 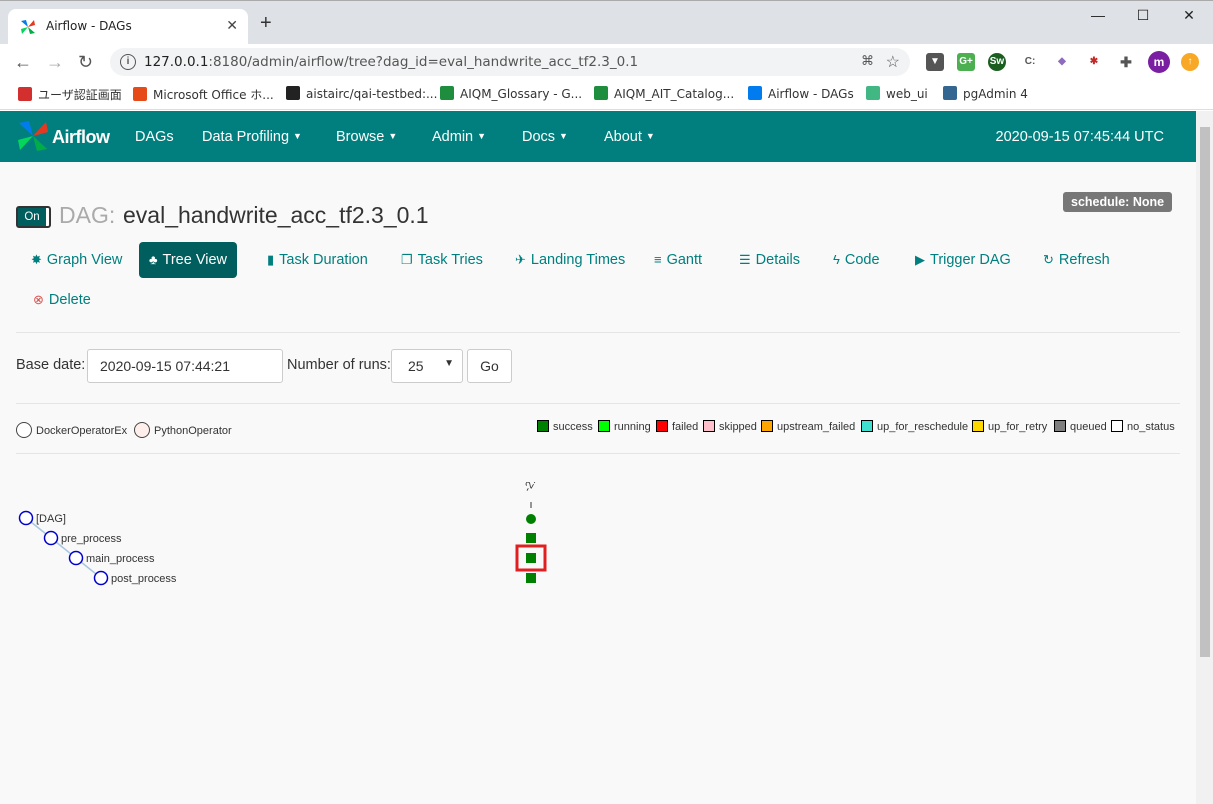 I want to click on extension-octocat-icon: ◆, so click(x=1062, y=62).